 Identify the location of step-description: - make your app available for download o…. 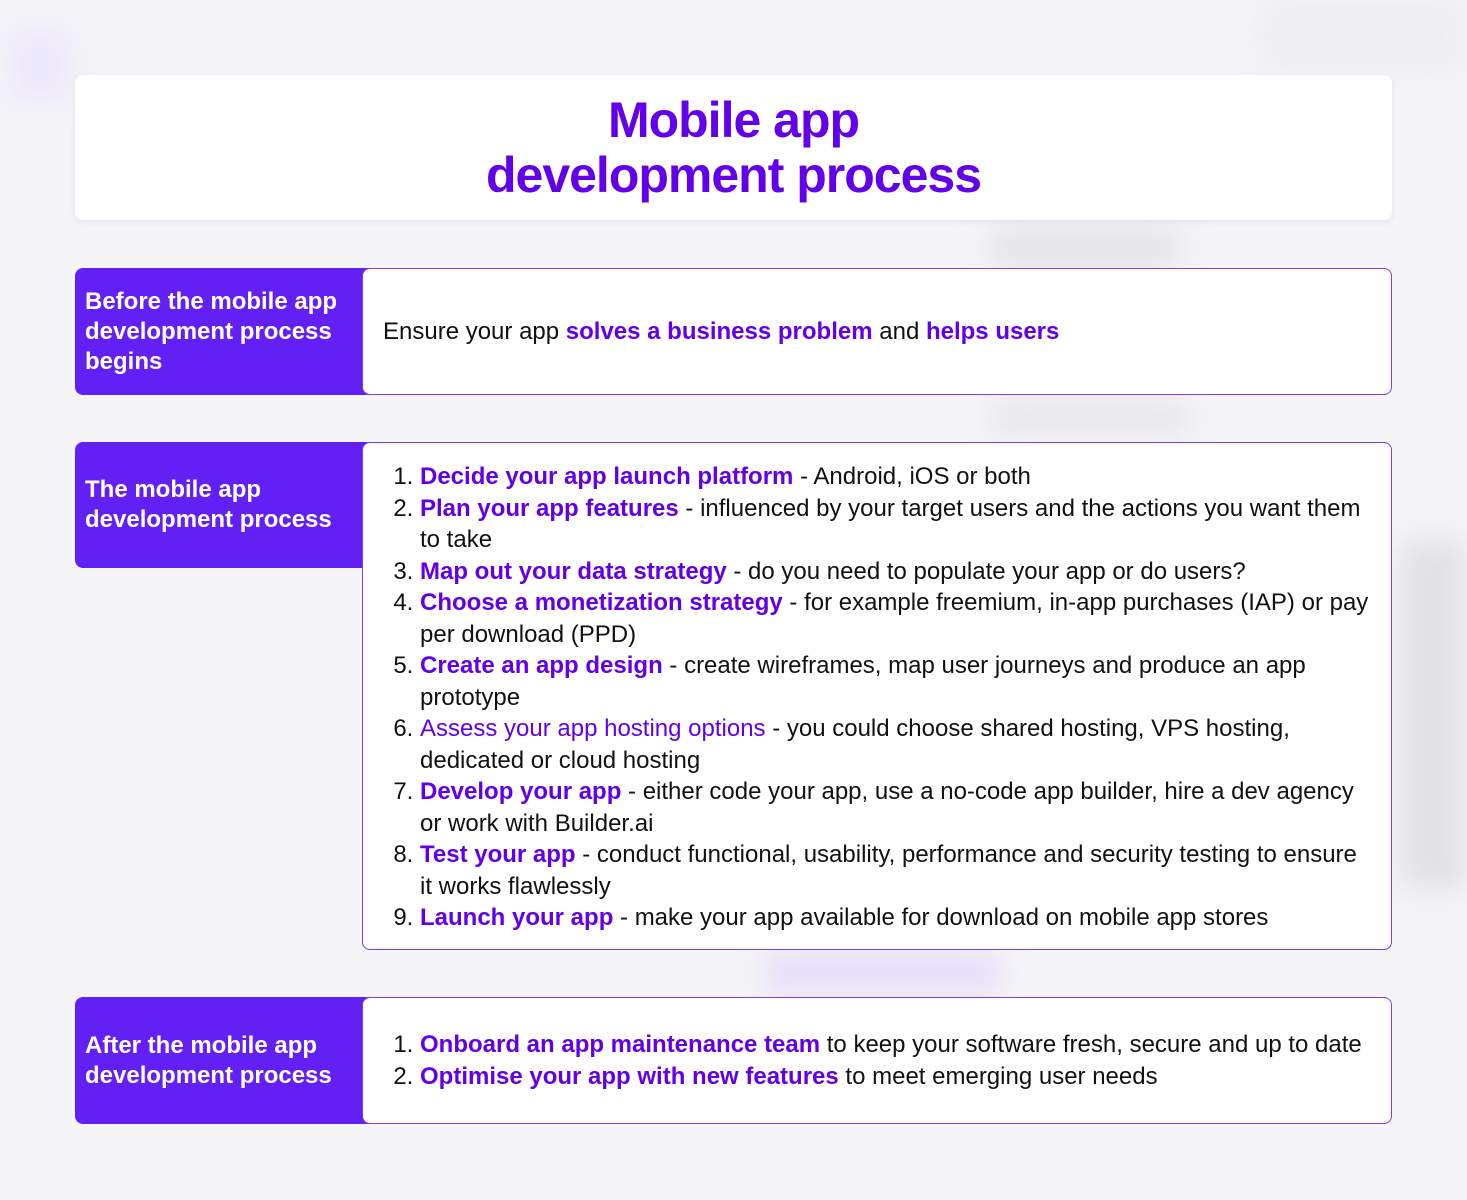
(941, 917).